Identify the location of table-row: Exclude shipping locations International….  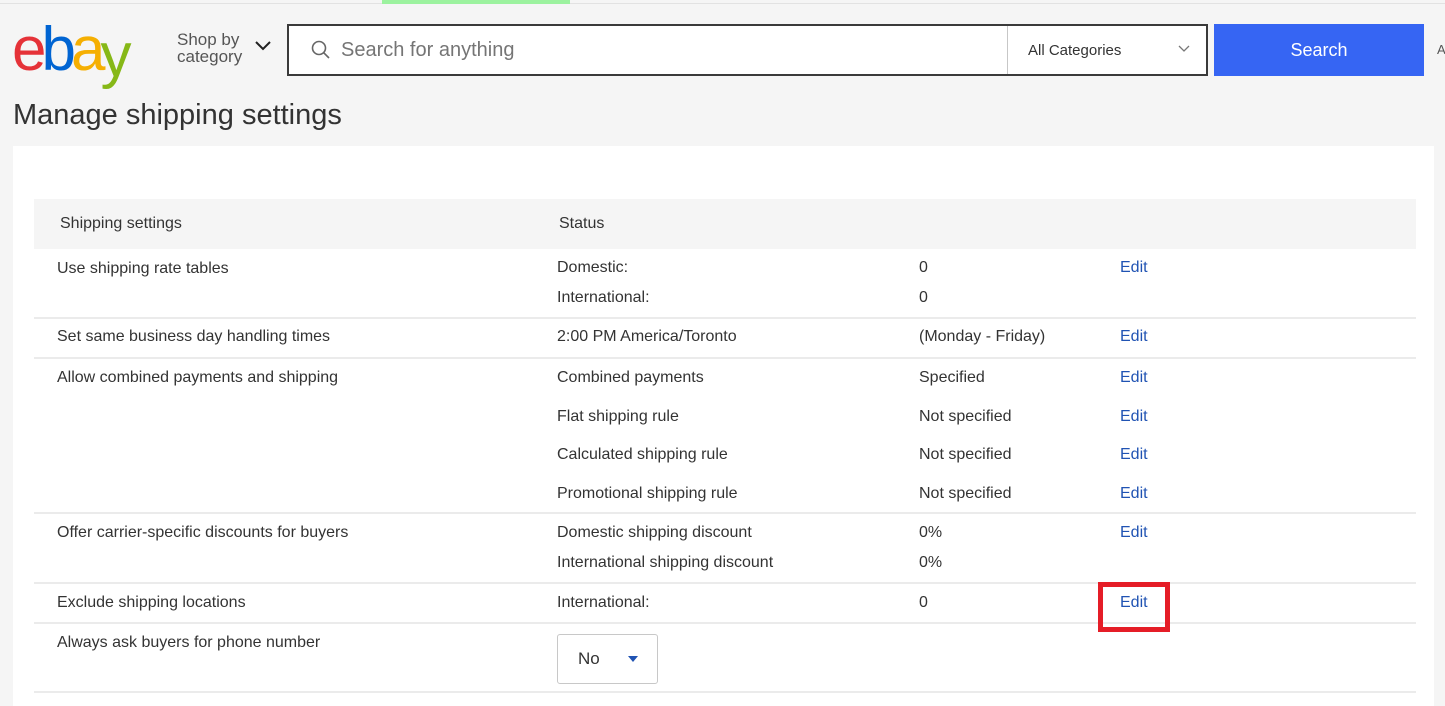
(725, 607).